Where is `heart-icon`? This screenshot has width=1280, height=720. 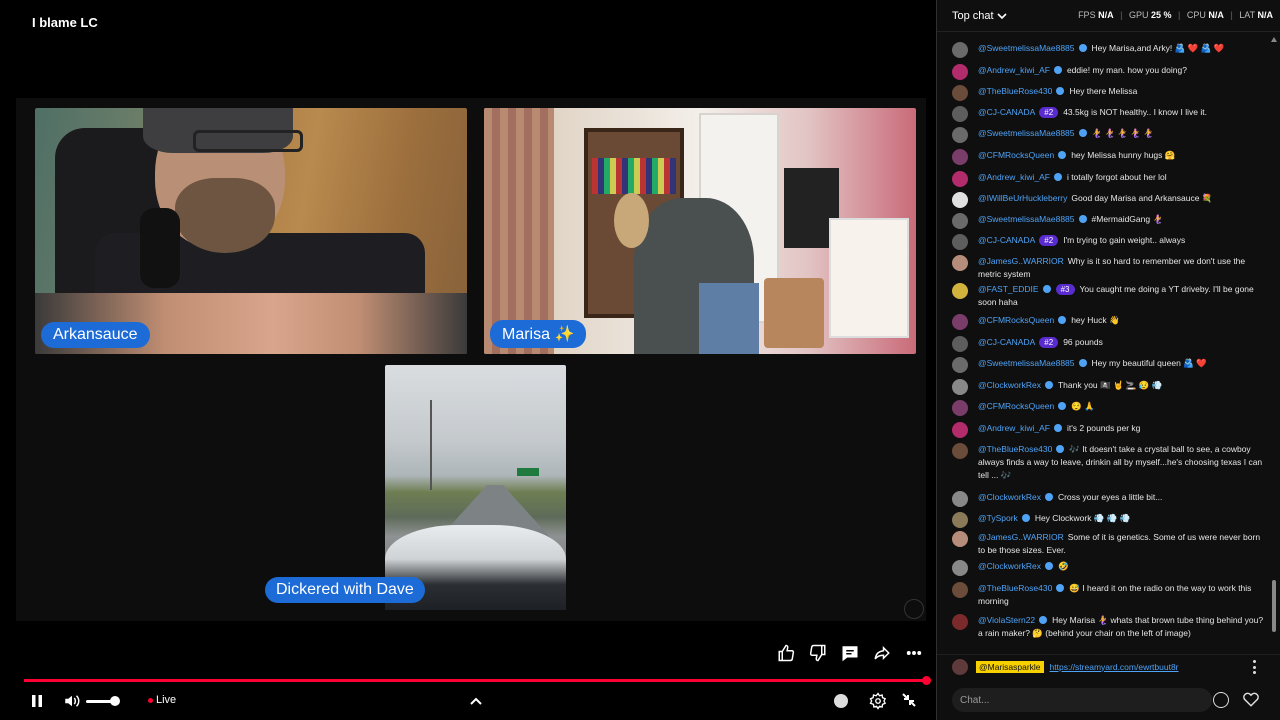
heart-icon is located at coordinates (1252, 700).